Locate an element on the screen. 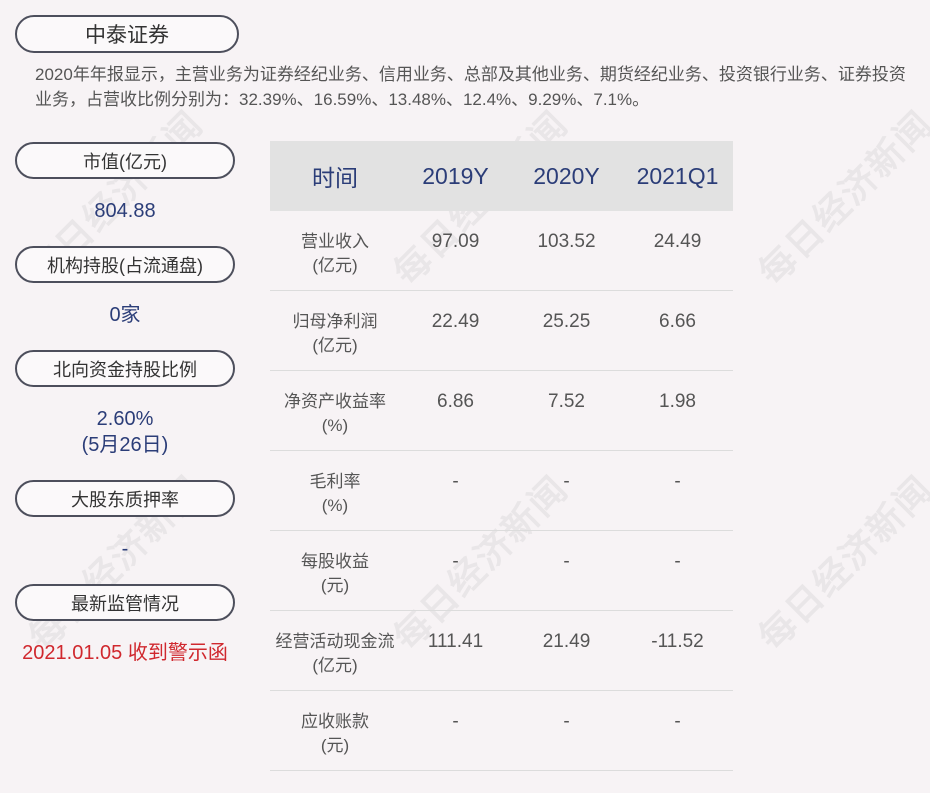 The image size is (930, 793). header-period: 时间 is located at coordinates (335, 178).